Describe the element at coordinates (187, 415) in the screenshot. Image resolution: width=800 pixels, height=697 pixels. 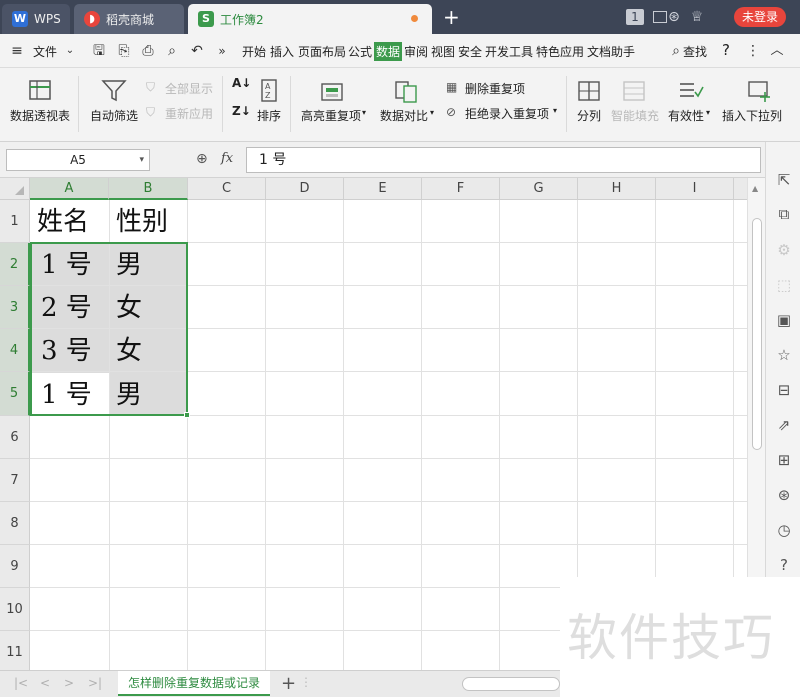
I see `fill-handle` at that location.